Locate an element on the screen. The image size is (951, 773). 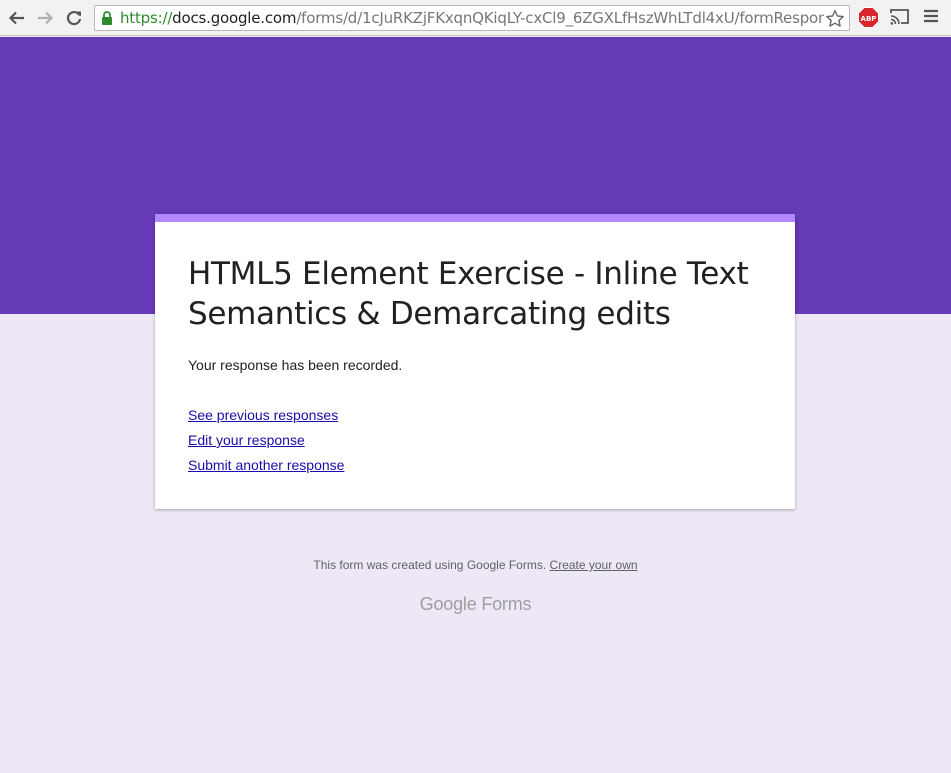
adblock-plus-icon: ABP is located at coordinates (868, 17).